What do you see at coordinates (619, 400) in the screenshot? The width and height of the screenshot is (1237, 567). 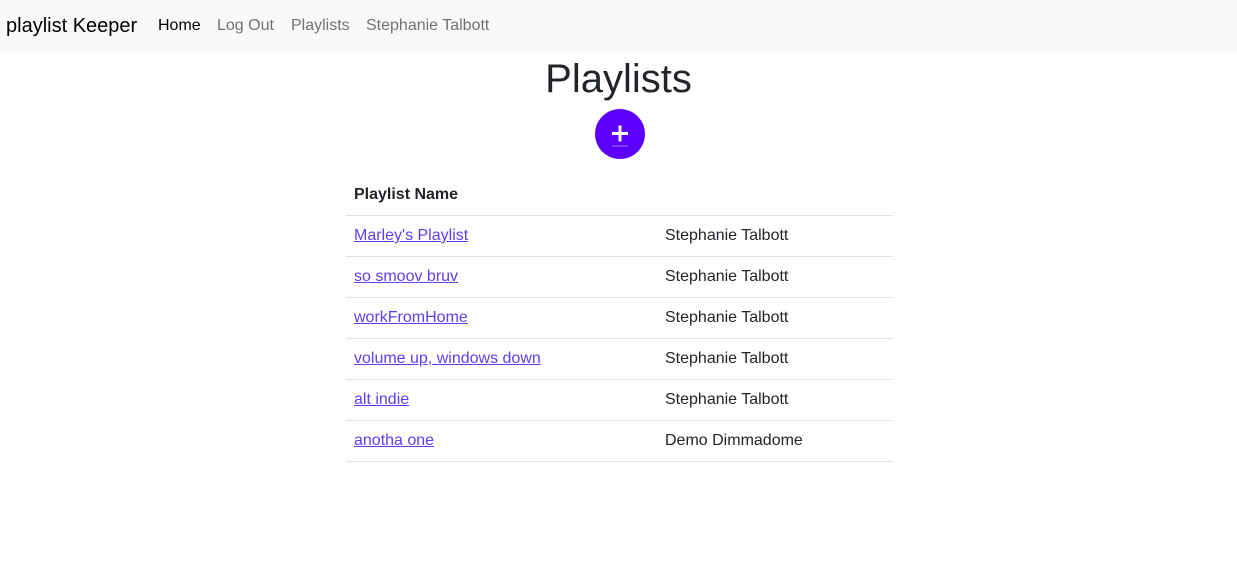 I see `table-row: alt indie Stephanie Talbott` at bounding box center [619, 400].